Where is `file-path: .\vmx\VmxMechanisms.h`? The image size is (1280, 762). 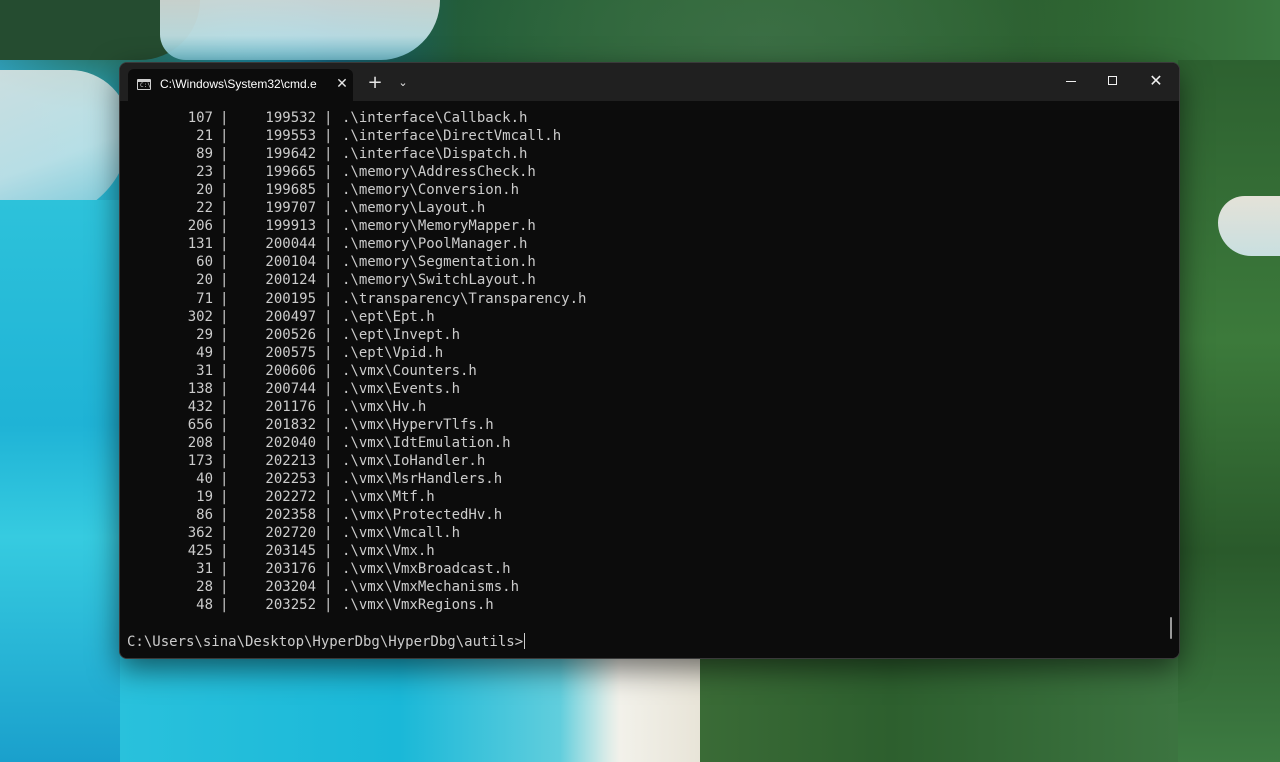 file-path: .\vmx\VmxMechanisms.h is located at coordinates (431, 587).